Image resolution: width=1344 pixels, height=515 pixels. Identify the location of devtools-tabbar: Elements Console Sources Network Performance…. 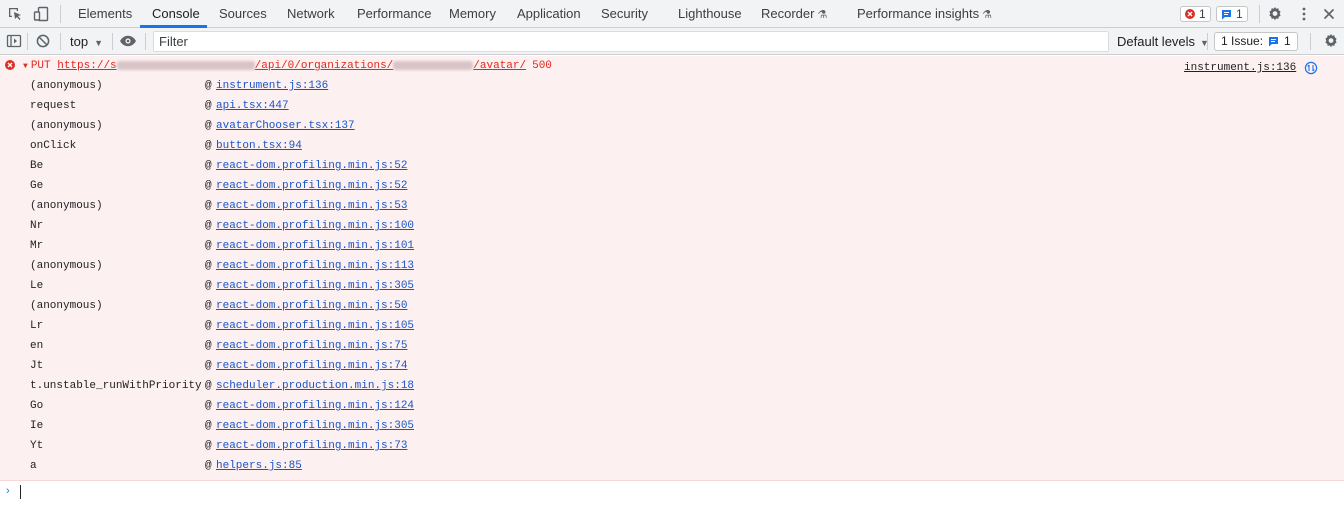
(672, 14).